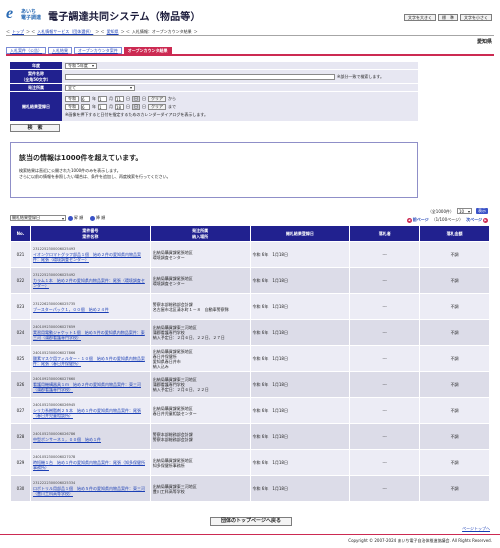 The height and width of the screenshot is (548, 500). I want to click on prev-page-link: ◀ 前ページ, so click(417, 220).